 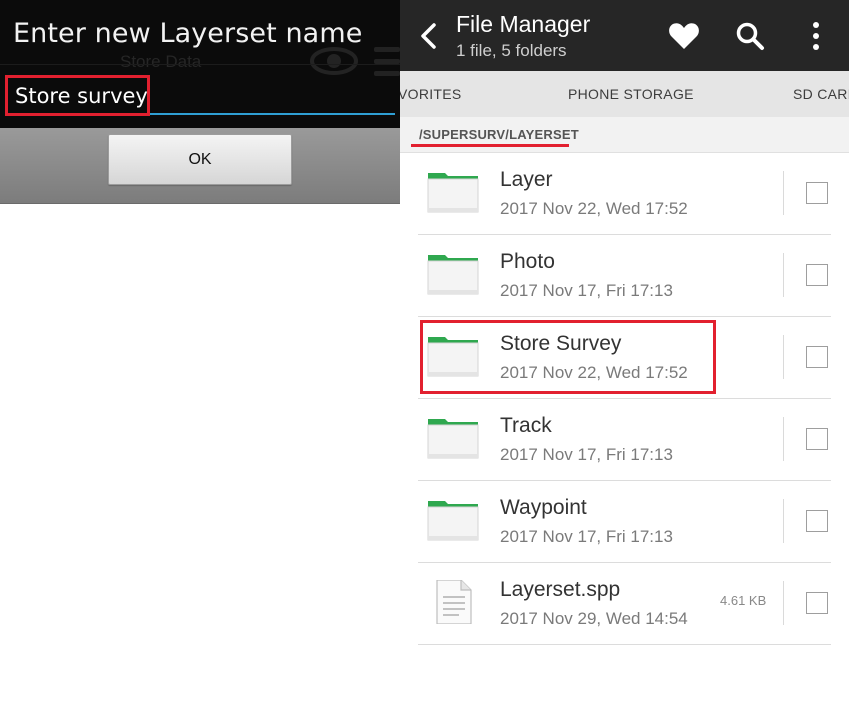 What do you see at coordinates (511, 50) in the screenshot?
I see `app-subtitle: 1 file, 5 folders` at bounding box center [511, 50].